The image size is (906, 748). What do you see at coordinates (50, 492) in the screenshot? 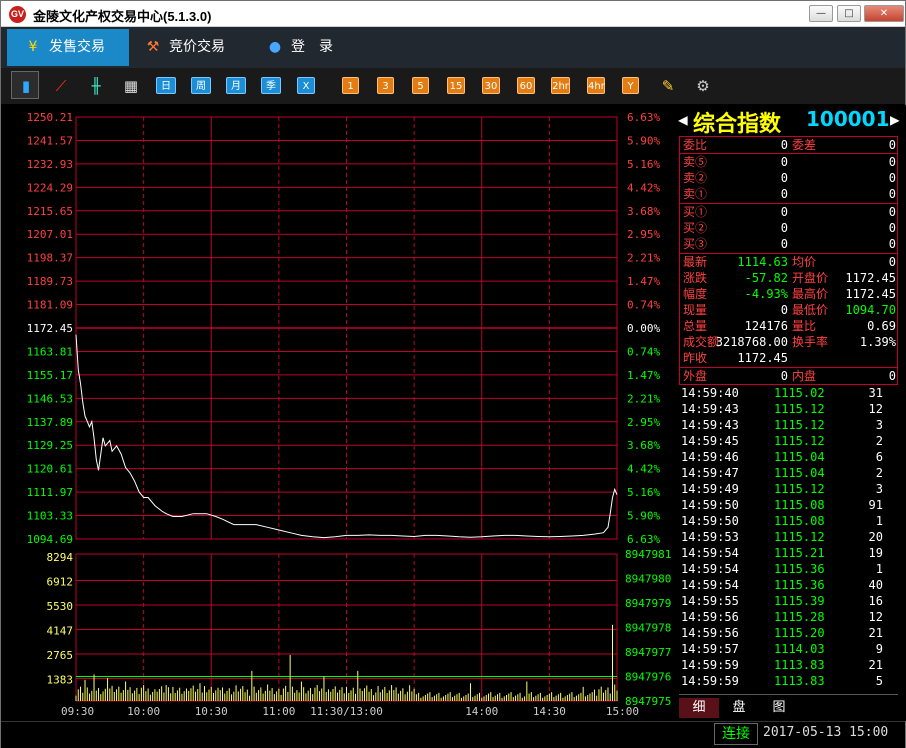
I see `price-tick-label: 1111.97` at bounding box center [50, 492].